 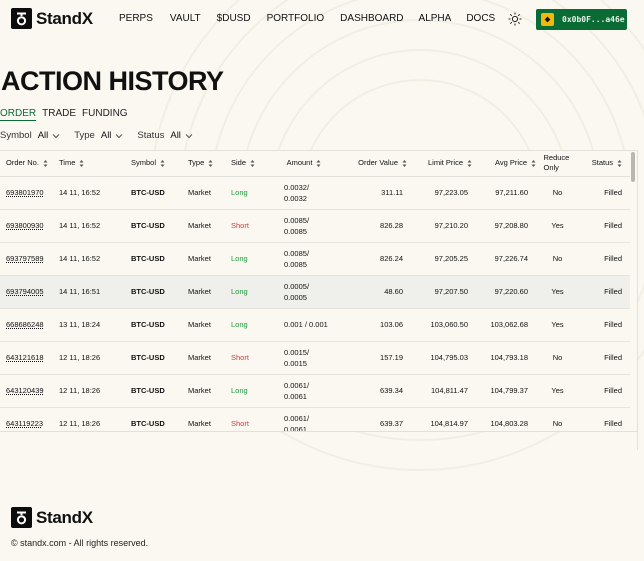 What do you see at coordinates (95, 391) in the screenshot?
I see `order-time: 12 11, 18:26` at bounding box center [95, 391].